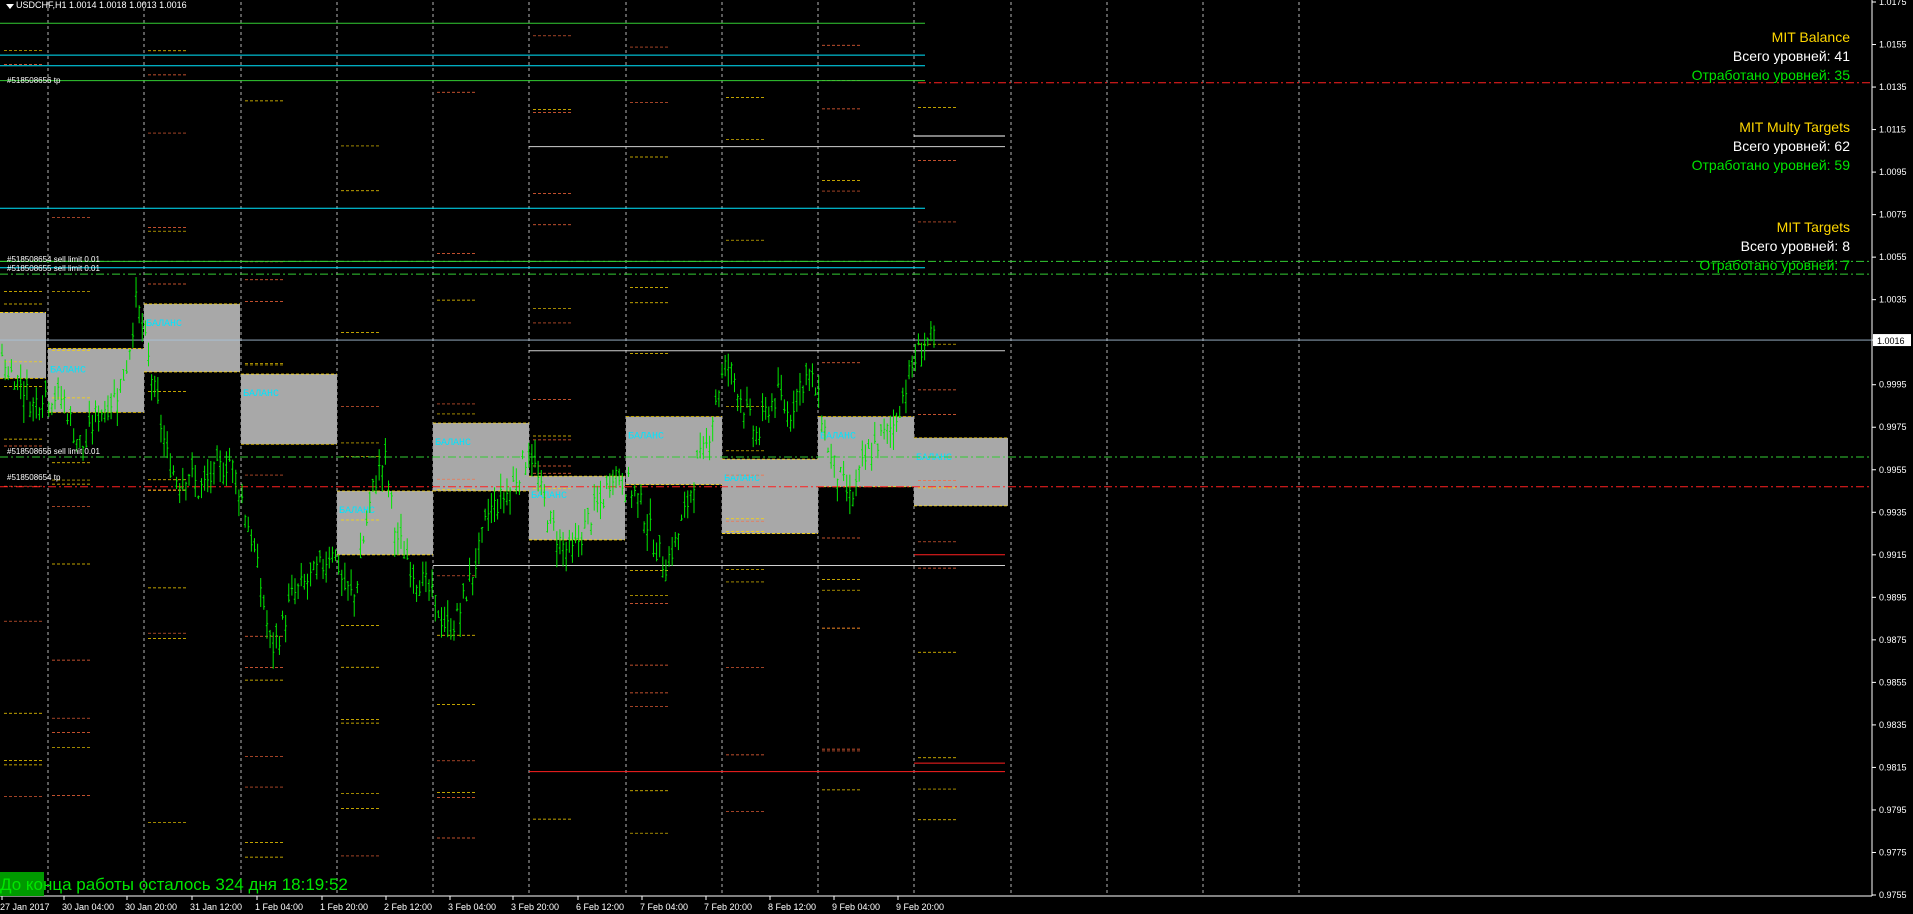  Describe the element at coordinates (1893, 385) in the screenshot. I see `price-axis-label: 0.9995` at that location.